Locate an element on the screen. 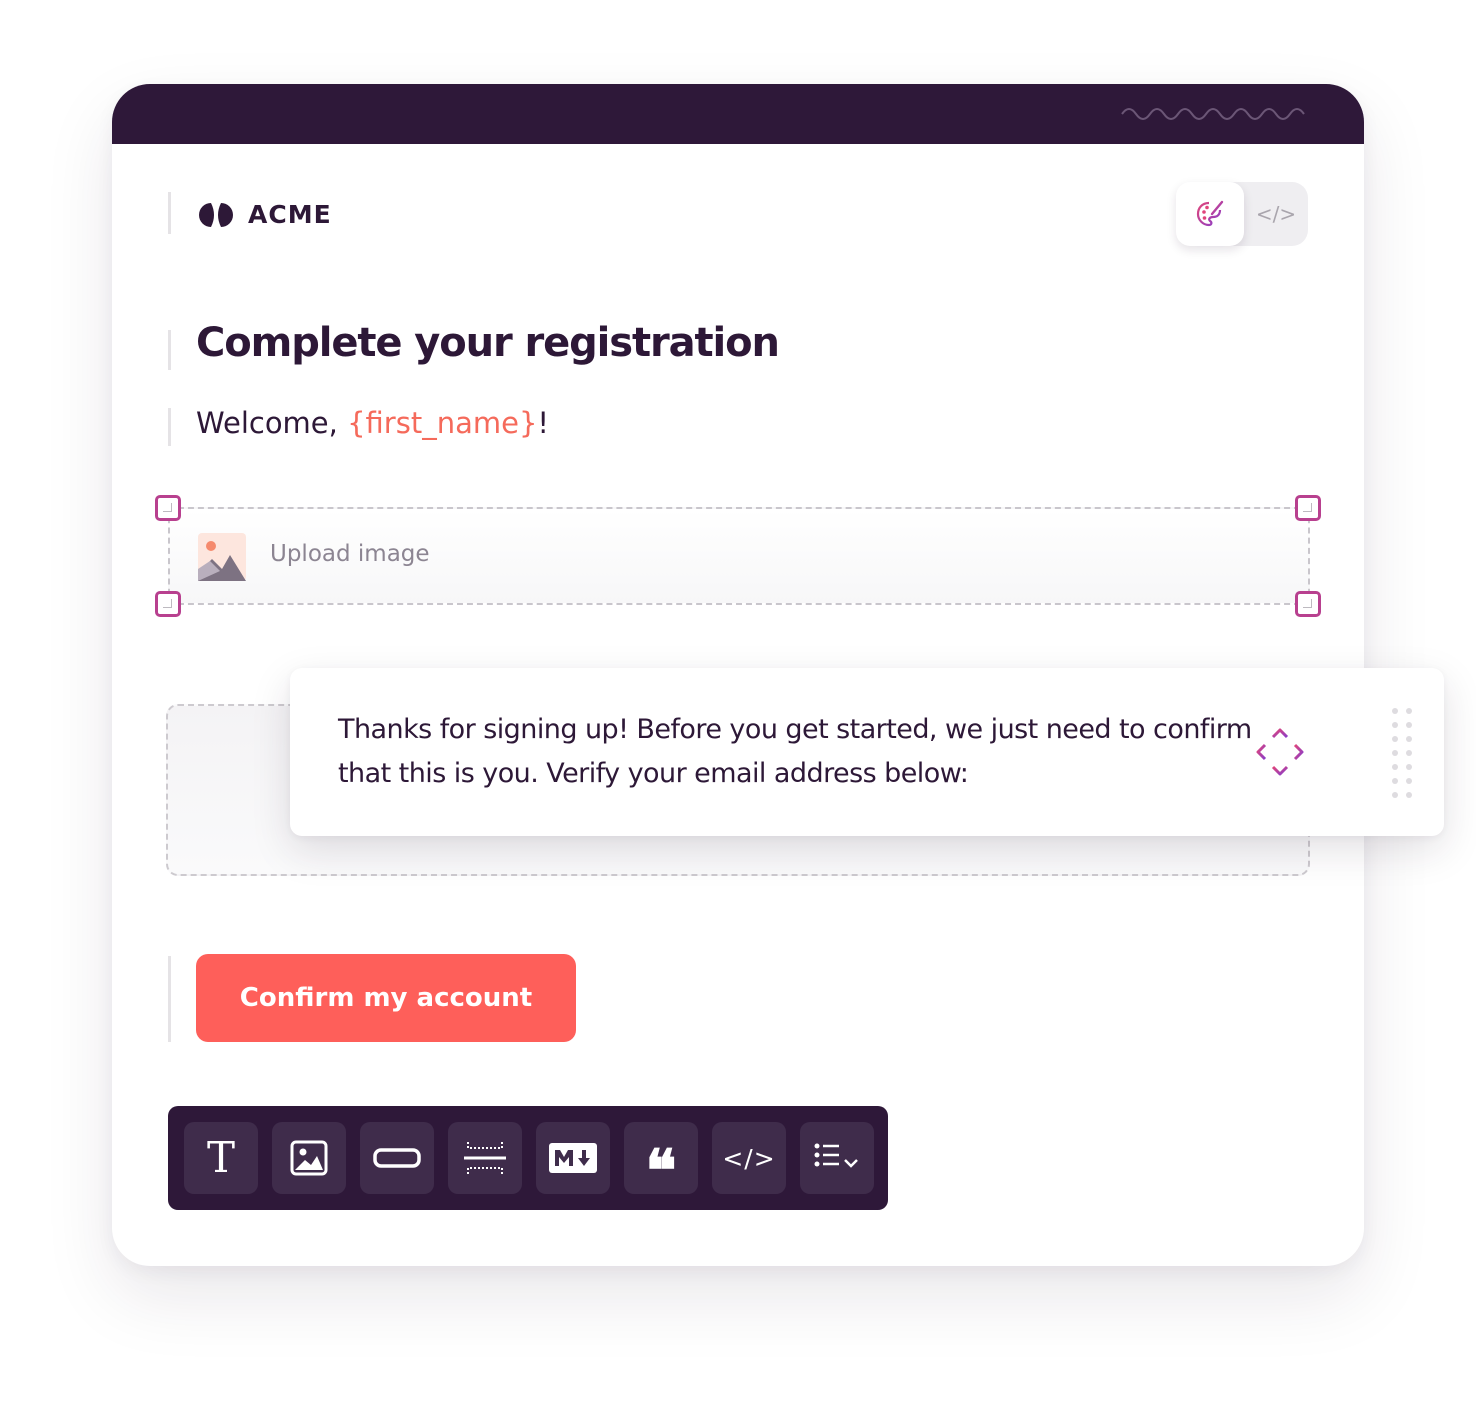 The width and height of the screenshot is (1476, 1406). image-icon is located at coordinates (309, 1158).